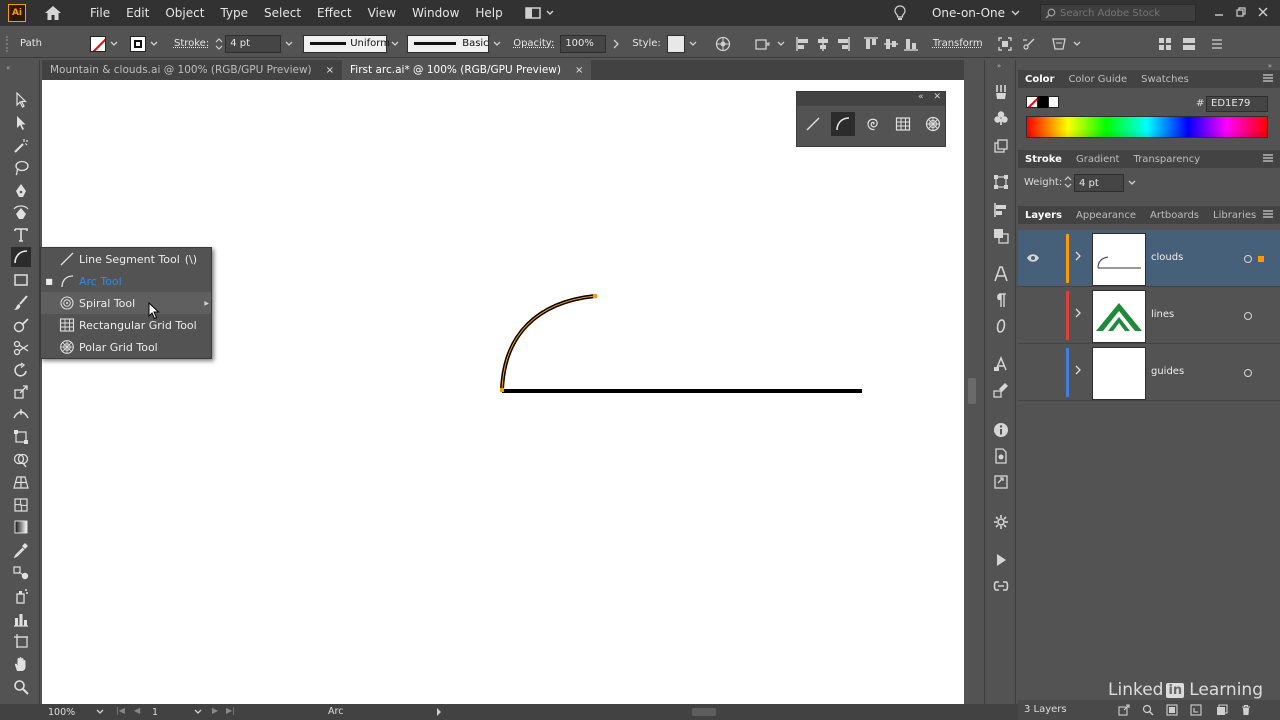 The height and width of the screenshot is (720, 1280). I want to click on paintbrush-tool-icon, so click(21, 303).